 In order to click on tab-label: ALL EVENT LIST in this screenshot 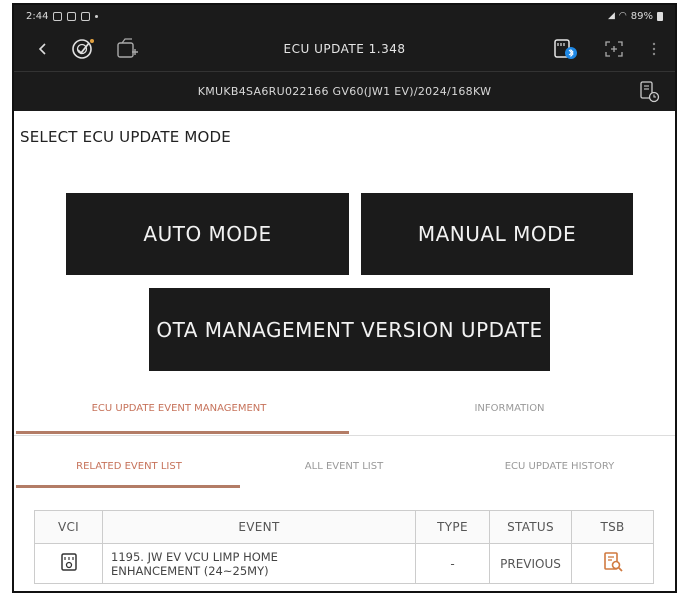, I will do `click(344, 466)`.